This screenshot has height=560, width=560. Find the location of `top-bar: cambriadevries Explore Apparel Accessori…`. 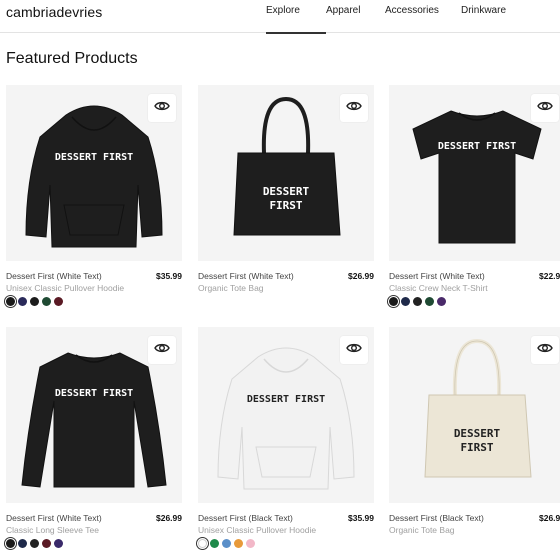

top-bar: cambriadevries Explore Apparel Accessori… is located at coordinates (280, 17).